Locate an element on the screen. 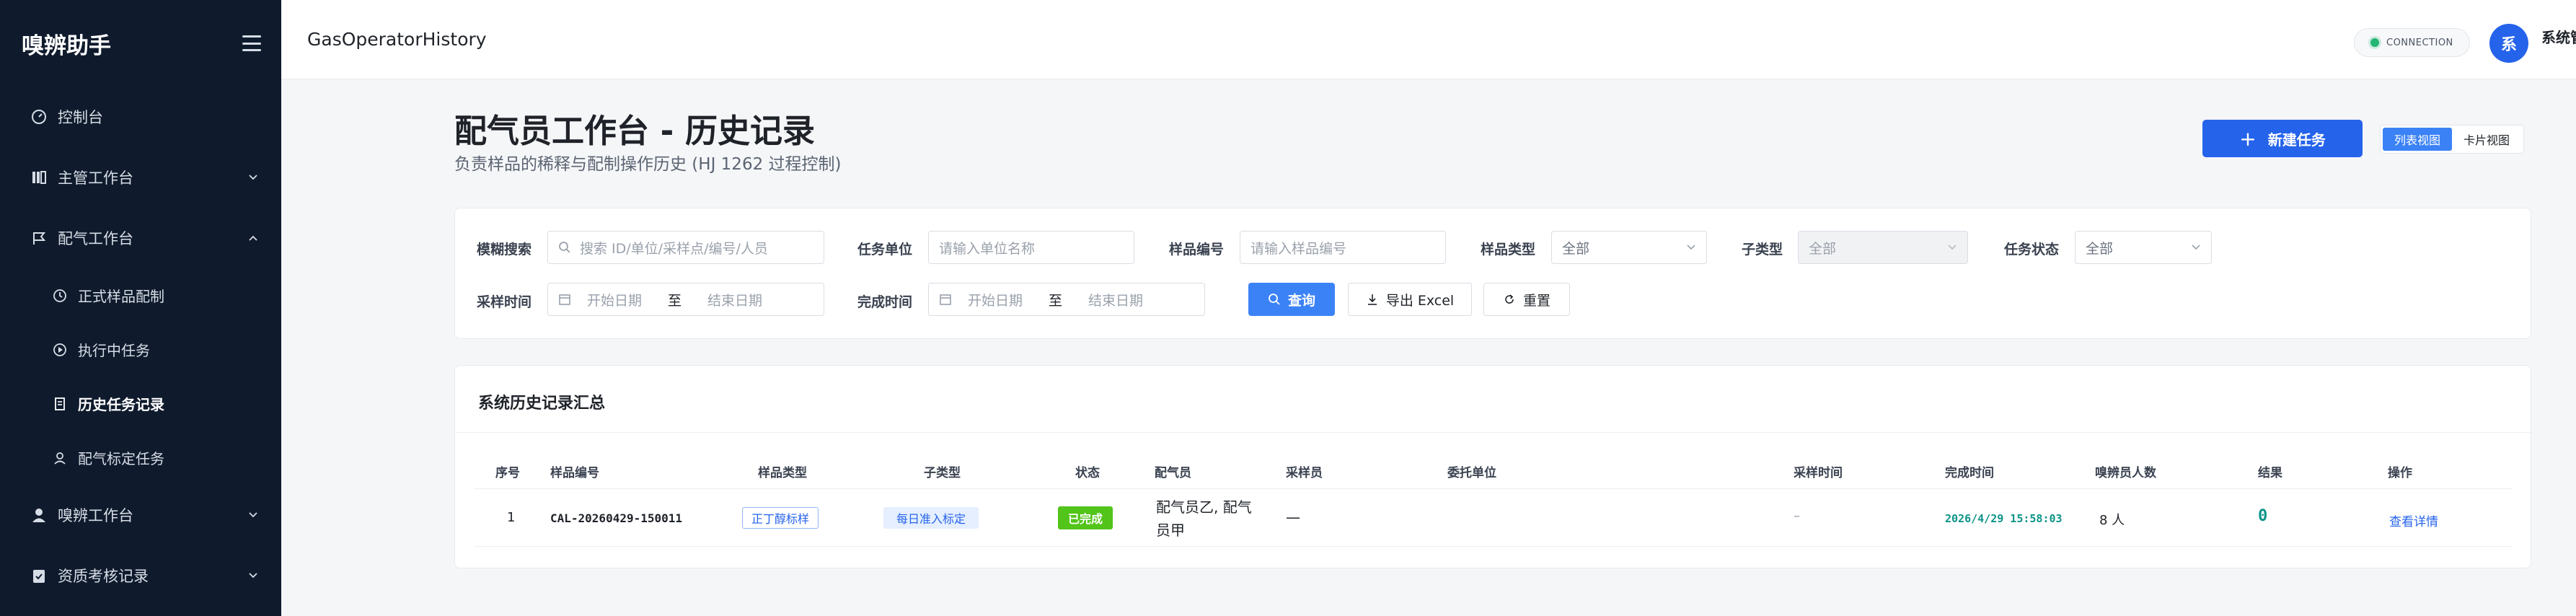 The width and height of the screenshot is (2576, 616). sidebar-subitem-label: 配气标定任务 is located at coordinates (121, 459).